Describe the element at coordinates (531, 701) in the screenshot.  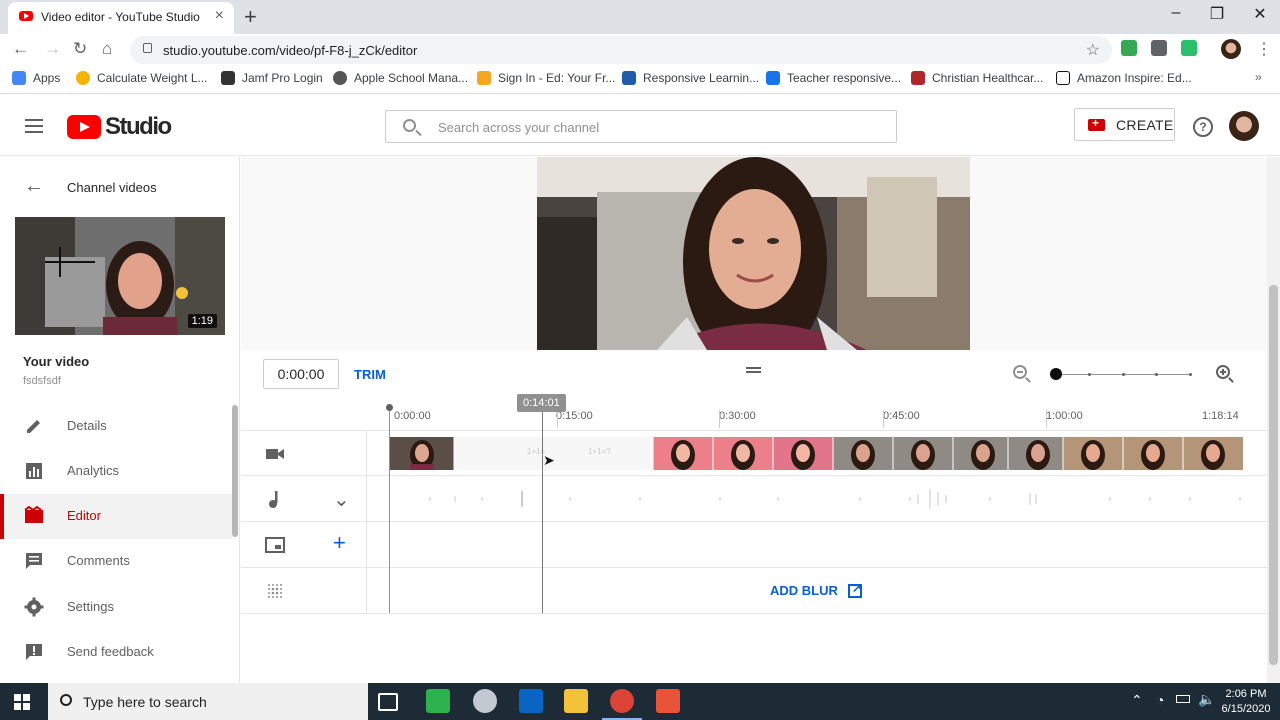
I see `outlook-app-icon` at that location.